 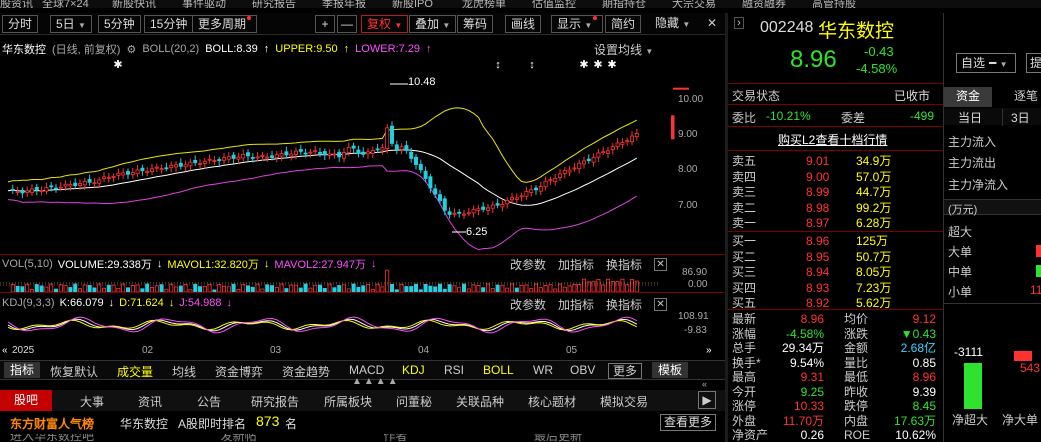 I want to click on period-5min-button: 5分钟, so click(x=119, y=24).